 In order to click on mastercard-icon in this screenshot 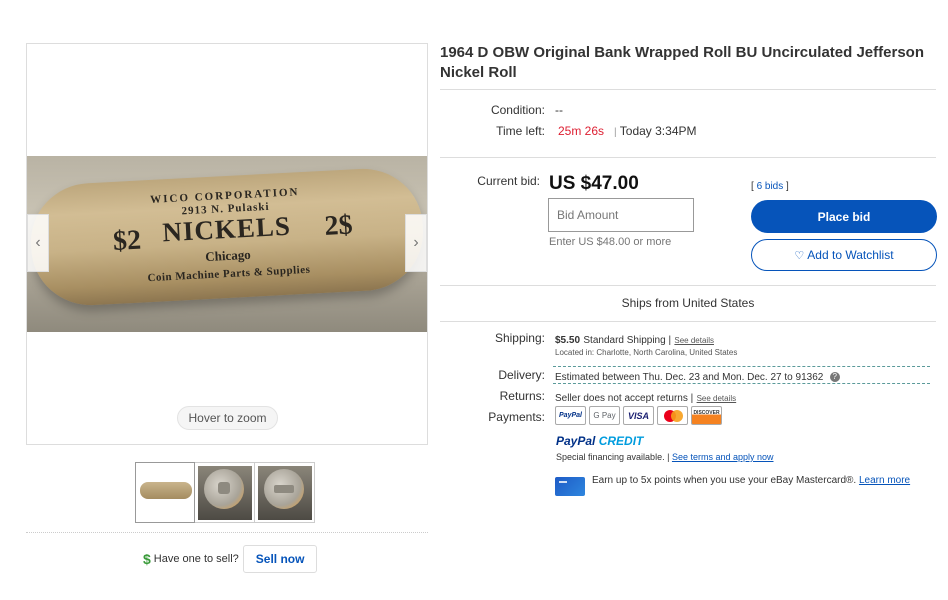, I will do `click(672, 415)`.